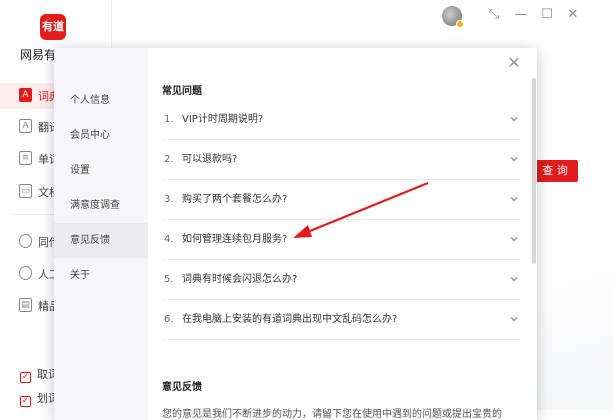 The height and width of the screenshot is (420, 613). I want to click on query-button: 查 询, so click(555, 171).